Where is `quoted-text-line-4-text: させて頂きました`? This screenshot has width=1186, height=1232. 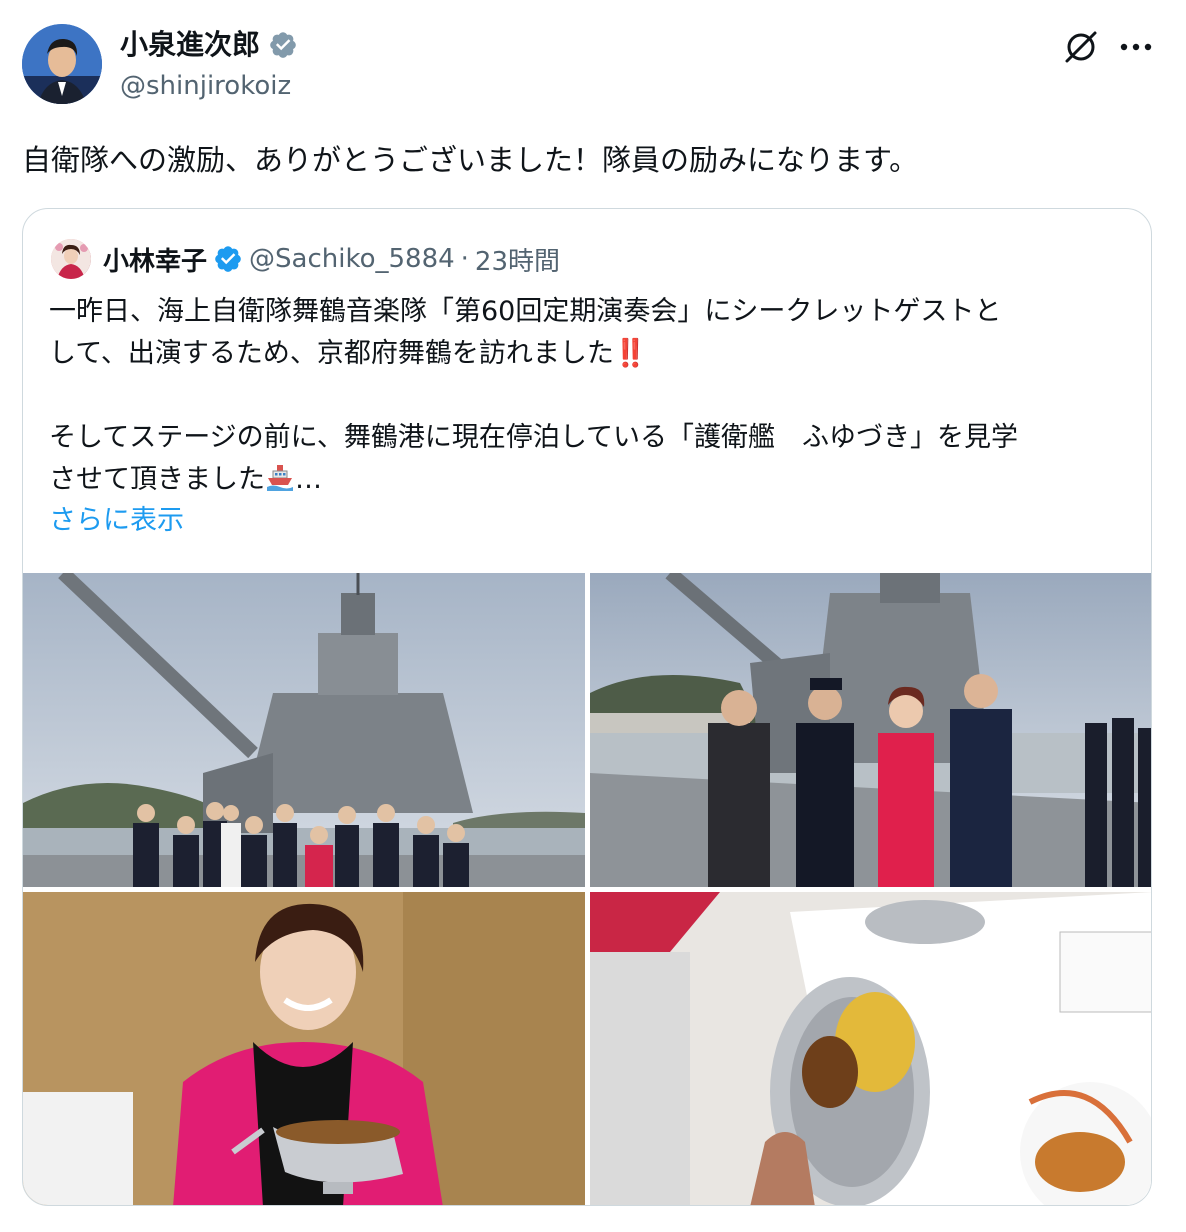
quoted-text-line-4-text: させて頂きました is located at coordinates (157, 479).